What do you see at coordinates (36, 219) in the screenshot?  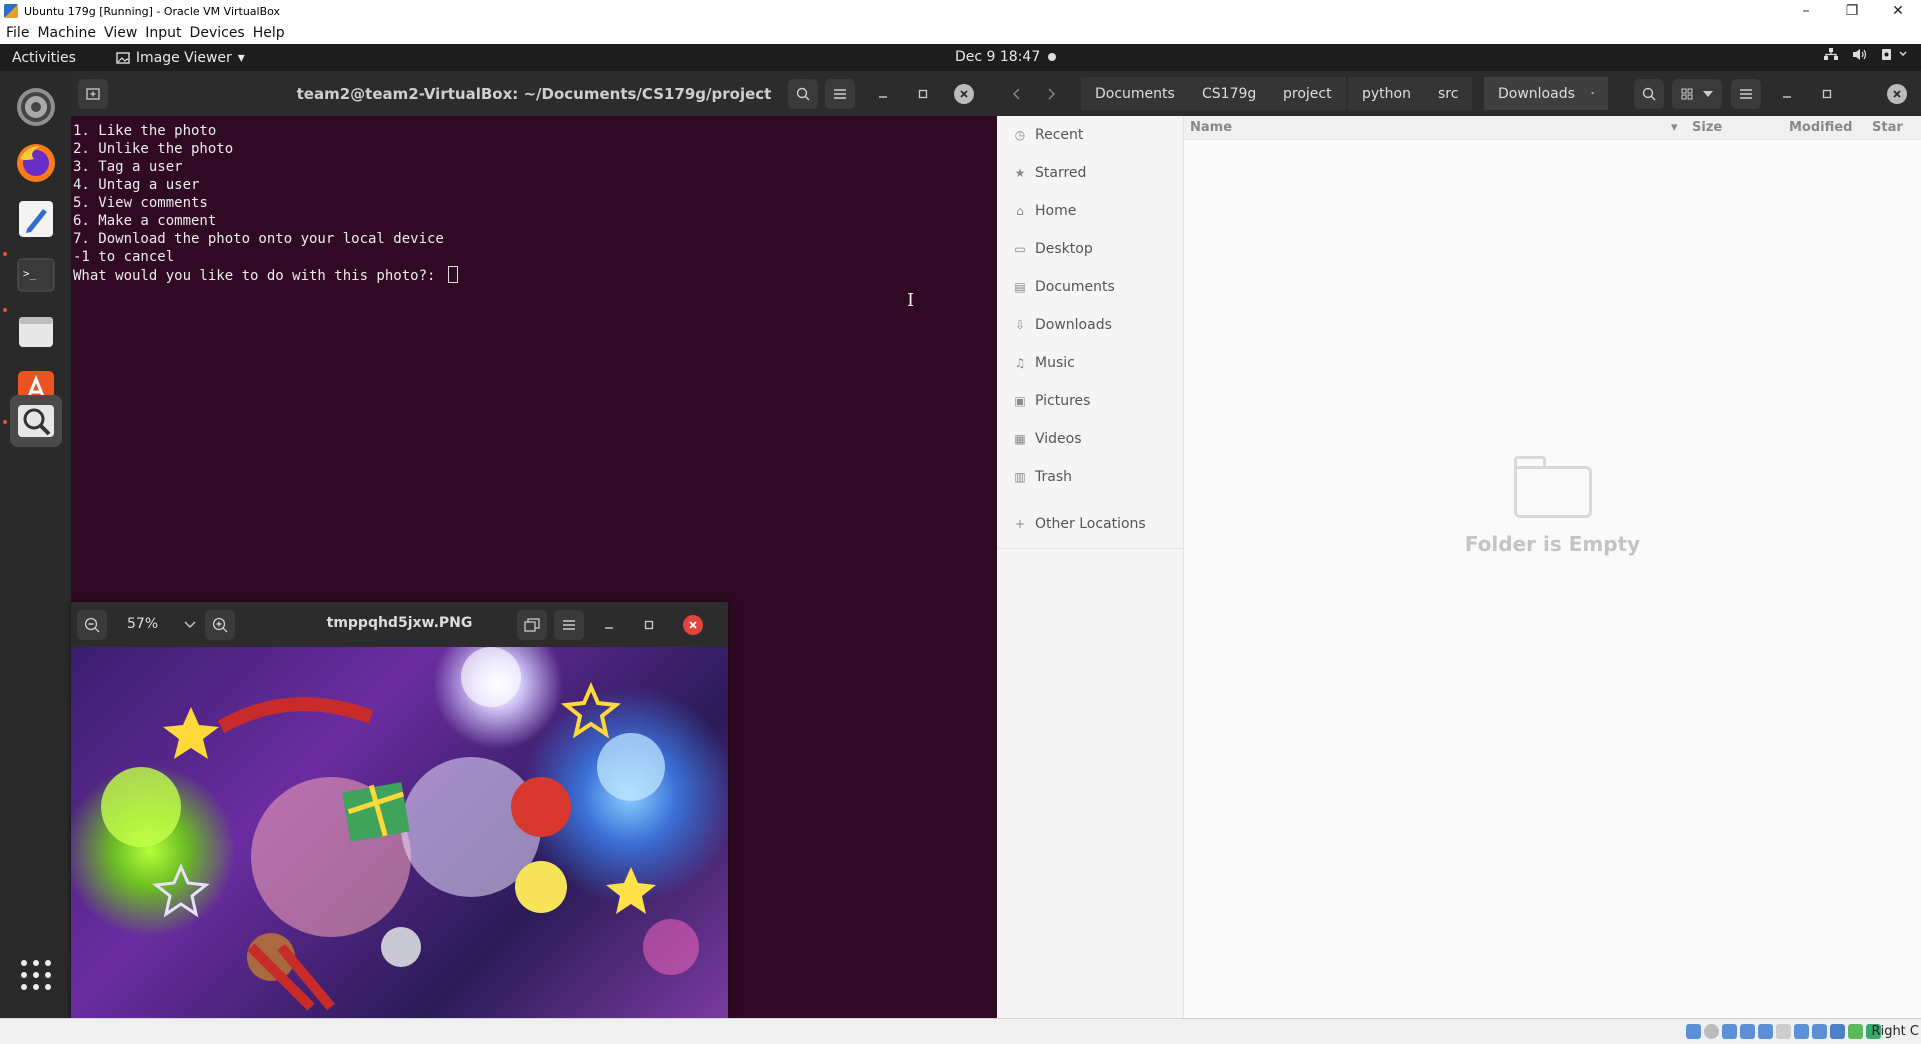 I see `dock-text-editor` at bounding box center [36, 219].